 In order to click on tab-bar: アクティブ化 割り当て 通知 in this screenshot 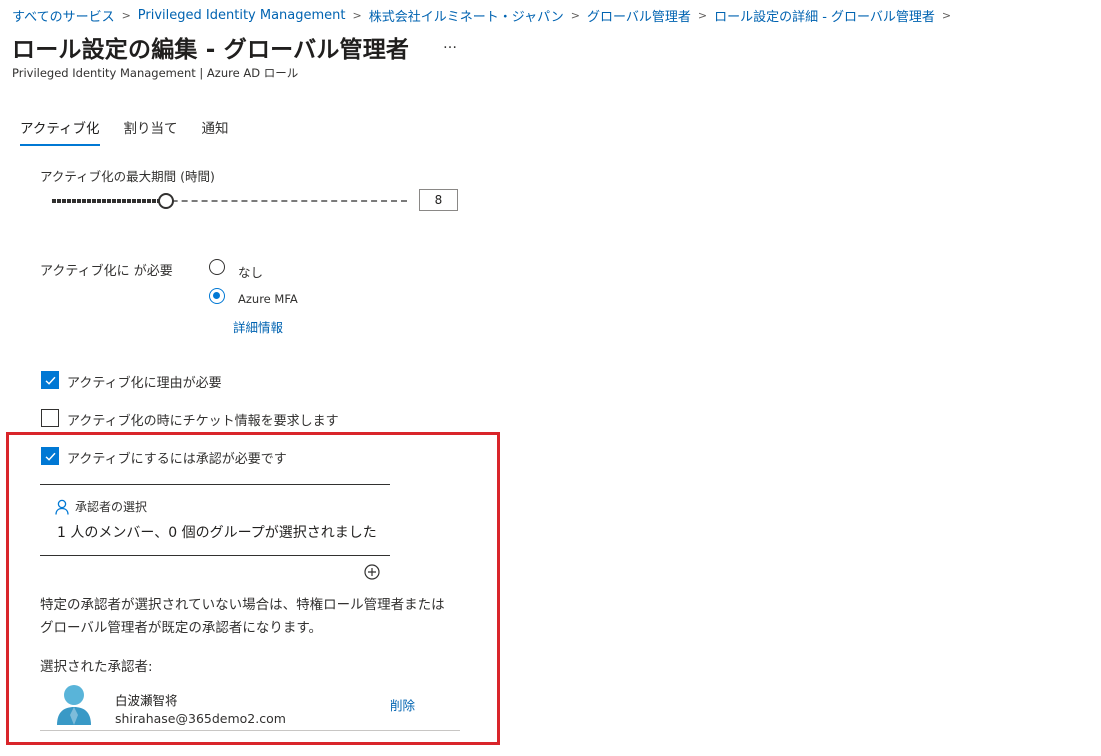, I will do `click(136, 131)`.